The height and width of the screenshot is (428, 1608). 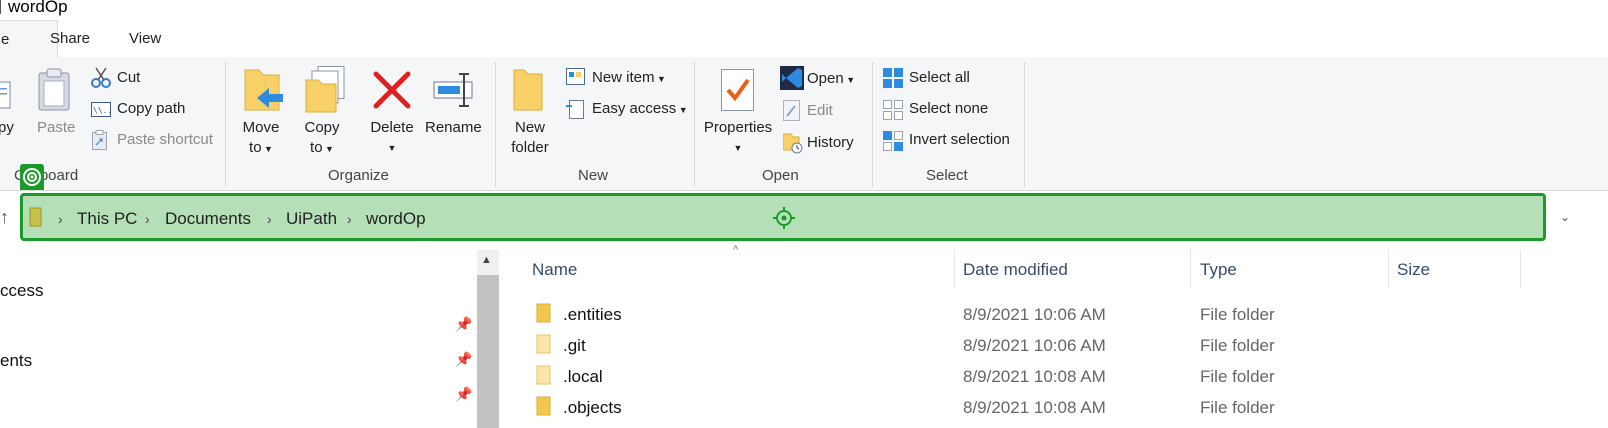 What do you see at coordinates (486, 260) in the screenshot?
I see `scroll-up-icon: ▲` at bounding box center [486, 260].